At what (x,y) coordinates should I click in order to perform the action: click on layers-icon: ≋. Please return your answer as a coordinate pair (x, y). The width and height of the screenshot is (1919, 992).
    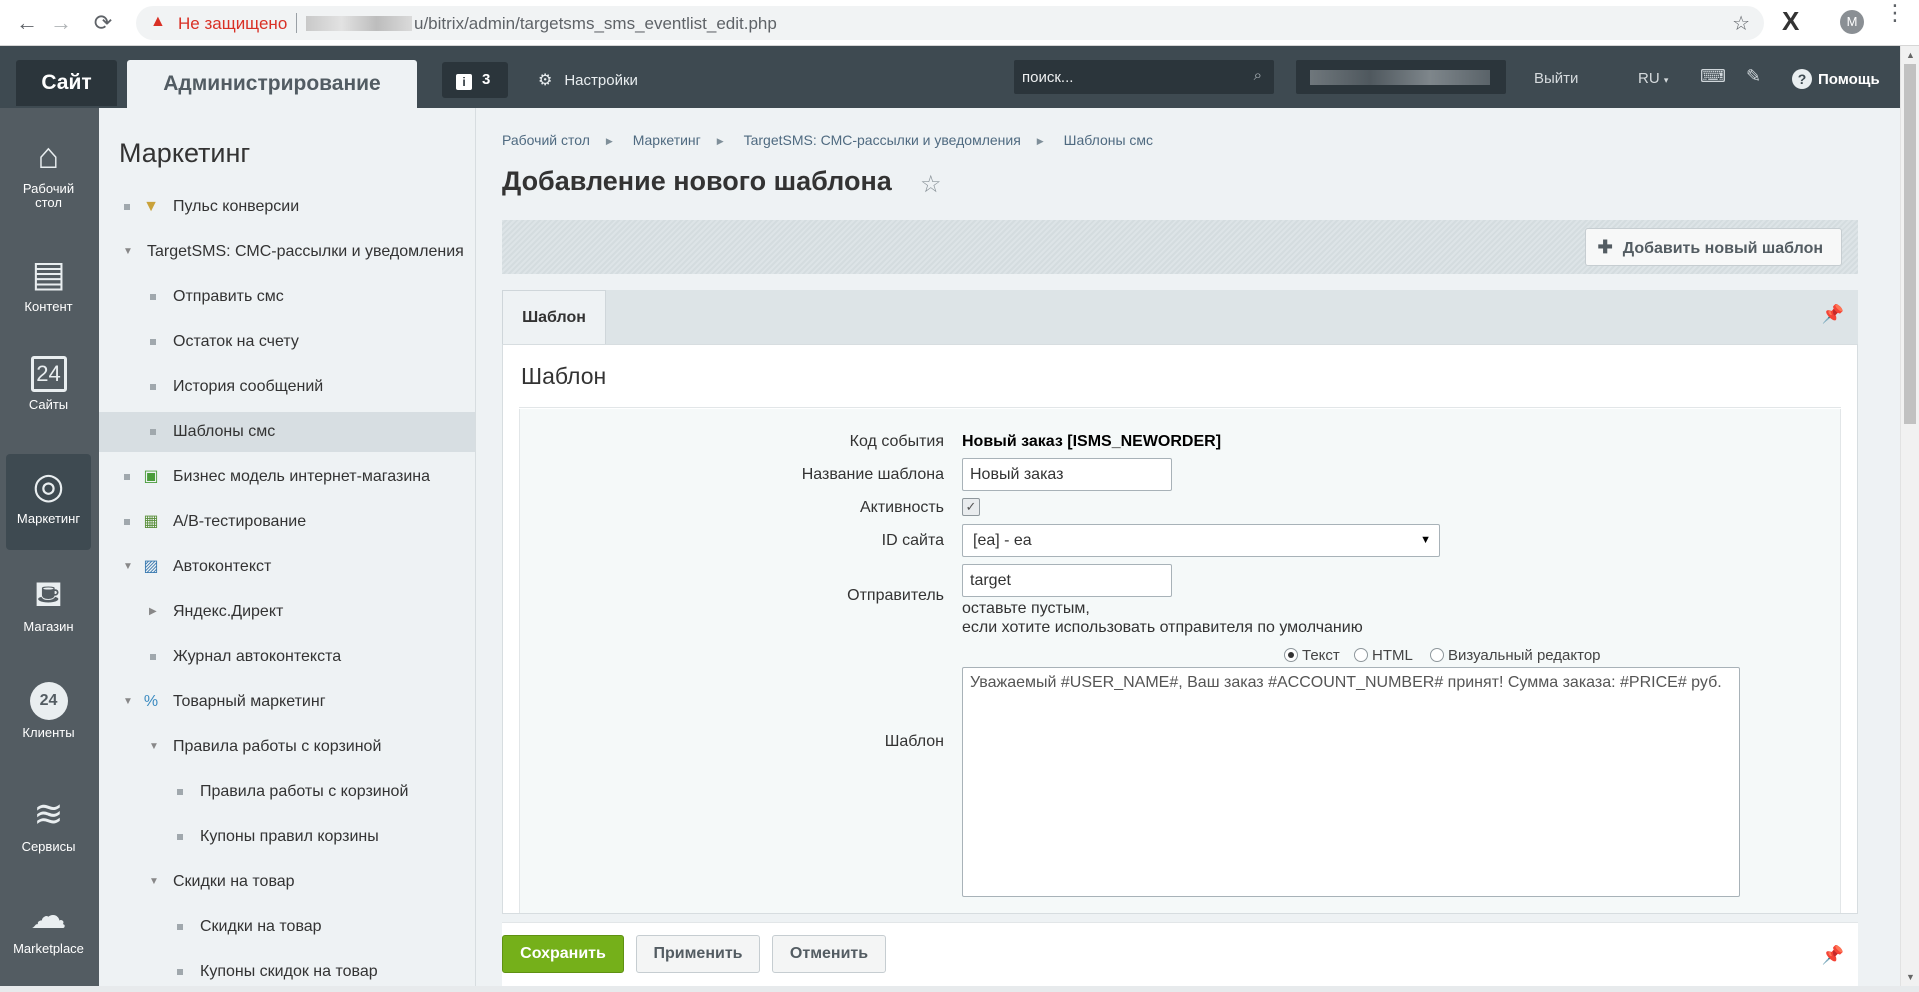
    Looking at the image, I should click on (48, 813).